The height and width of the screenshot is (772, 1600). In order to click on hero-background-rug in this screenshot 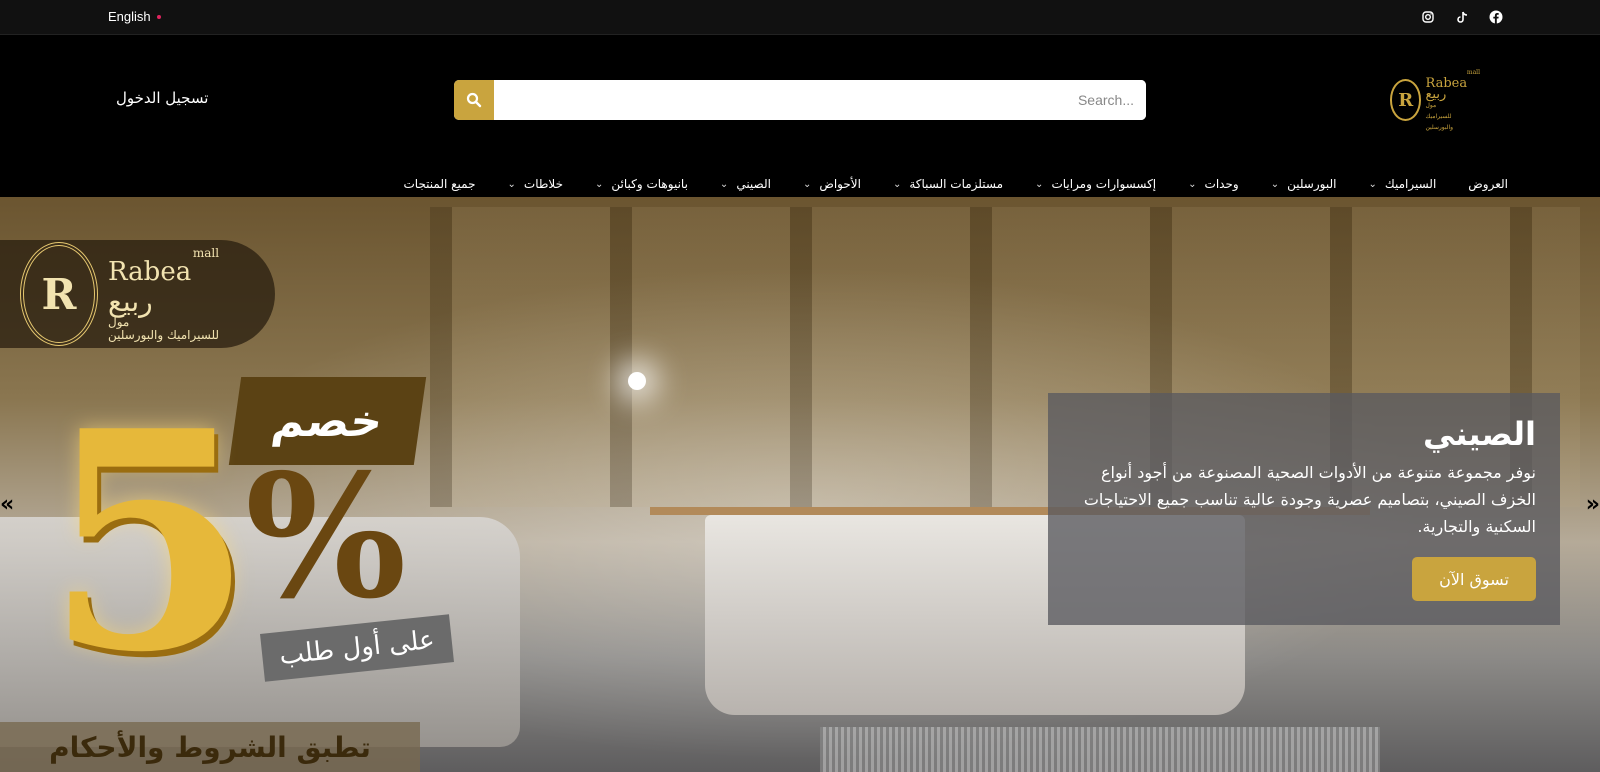, I will do `click(1100, 749)`.